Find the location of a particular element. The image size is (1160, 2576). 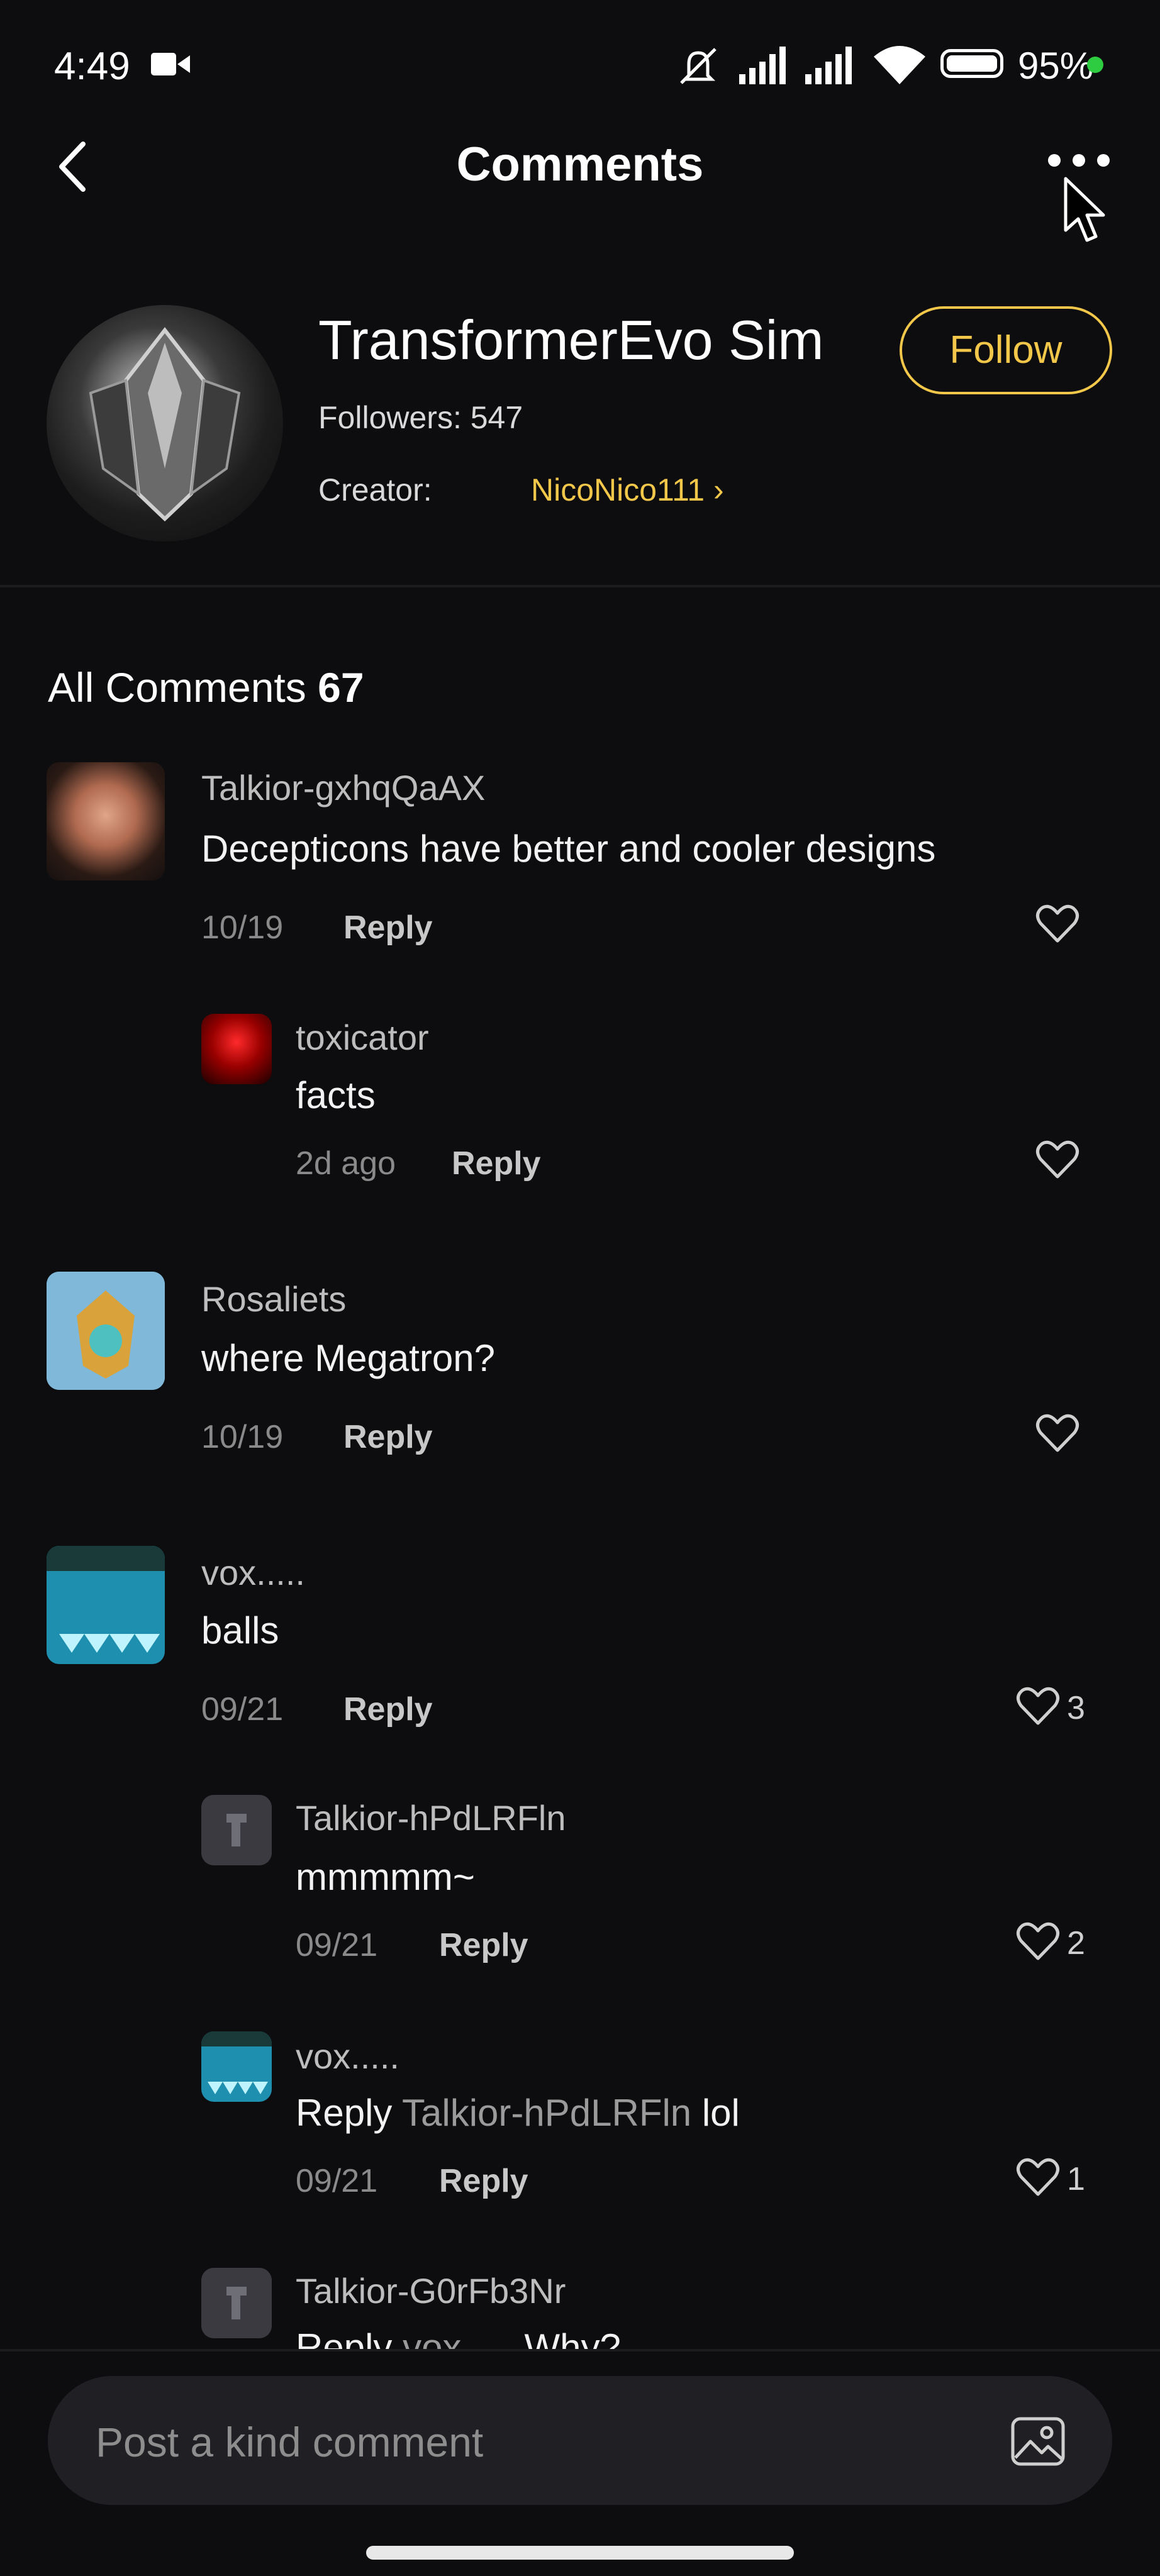

game-name: TransformerEvo Sim is located at coordinates (571, 340).